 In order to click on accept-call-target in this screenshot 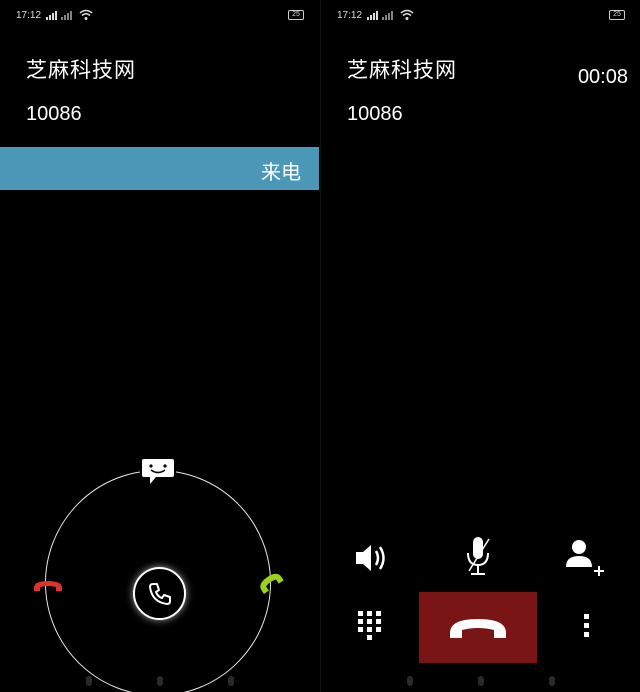, I will do `click(271, 583)`.